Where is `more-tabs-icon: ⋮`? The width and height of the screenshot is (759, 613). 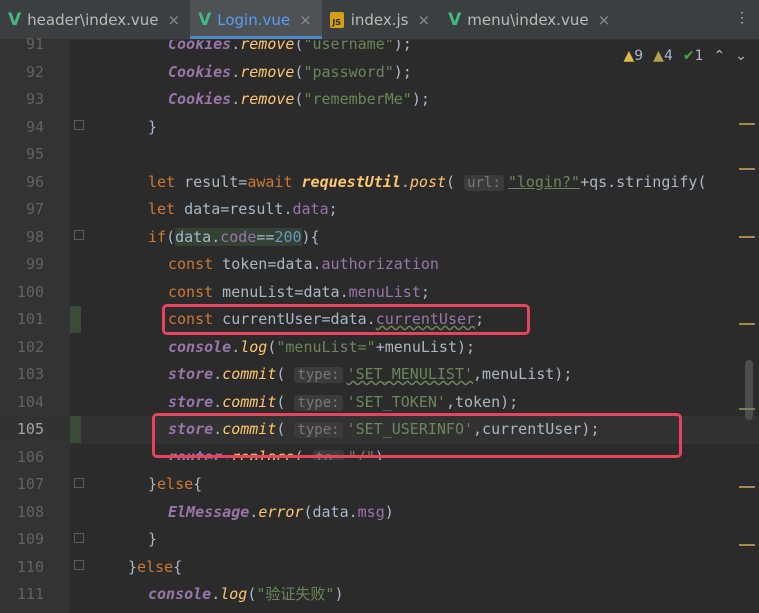 more-tabs-icon: ⋮ is located at coordinates (742, 18).